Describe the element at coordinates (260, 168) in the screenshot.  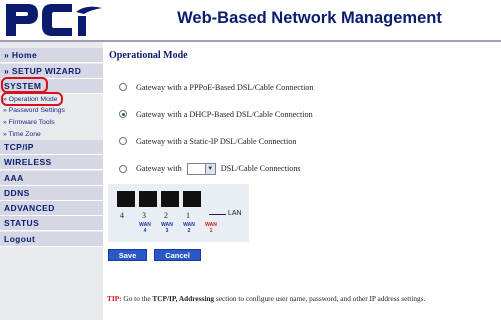
I see `option-multi-wan-suffix: DSL/Cable Connections` at that location.